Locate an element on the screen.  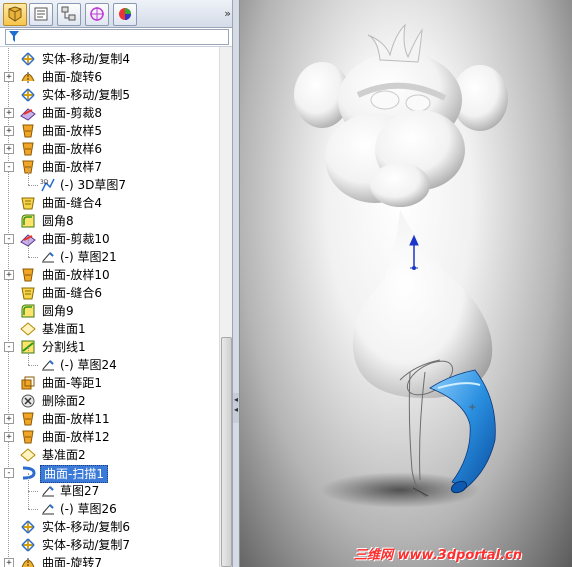
fillet-icon is located at coordinates (28, 221).